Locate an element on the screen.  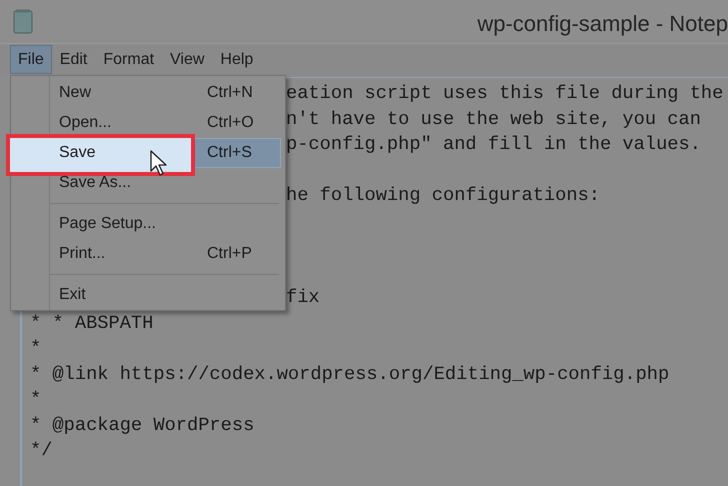
code-line: he following configurations: is located at coordinates (443, 195).